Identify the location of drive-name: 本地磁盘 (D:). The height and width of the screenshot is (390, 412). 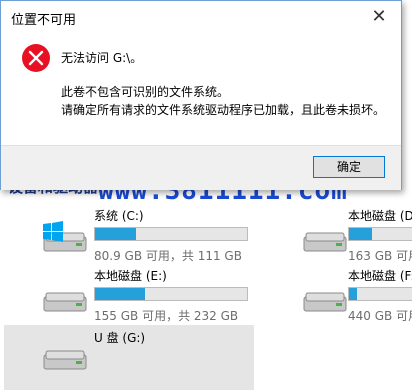
(380, 216).